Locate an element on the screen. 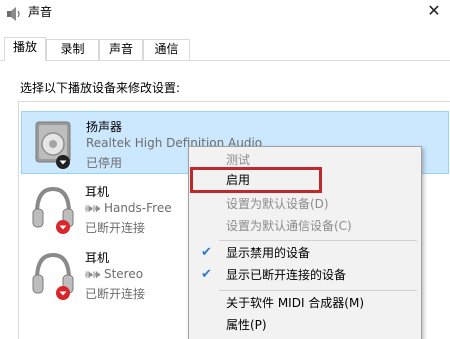  menu-item-set-default: 设置为默认设备(D) is located at coordinates (305, 204).